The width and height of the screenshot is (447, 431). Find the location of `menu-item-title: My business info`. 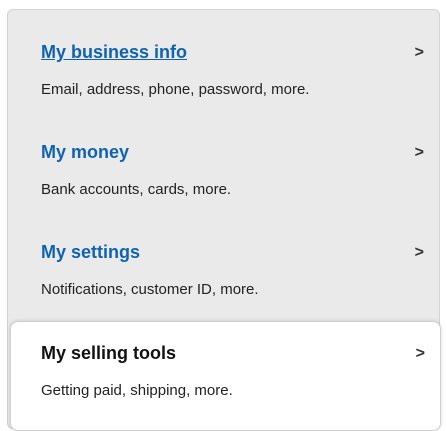

menu-item-title: My business info is located at coordinates (114, 52).